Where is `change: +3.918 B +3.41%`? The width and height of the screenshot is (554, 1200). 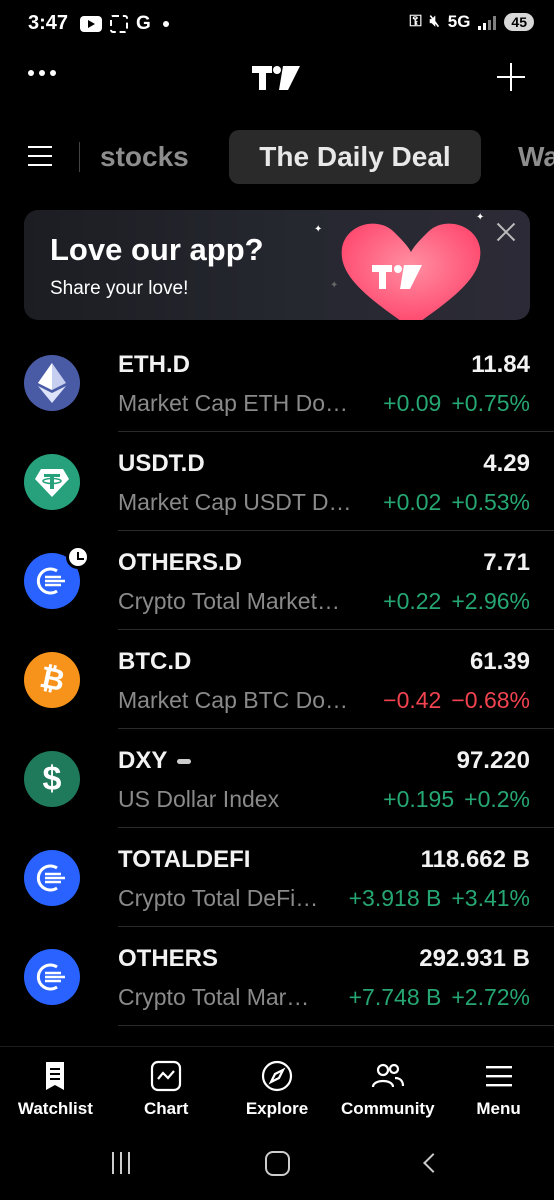
change: +3.918 B +3.41% is located at coordinates (439, 898).